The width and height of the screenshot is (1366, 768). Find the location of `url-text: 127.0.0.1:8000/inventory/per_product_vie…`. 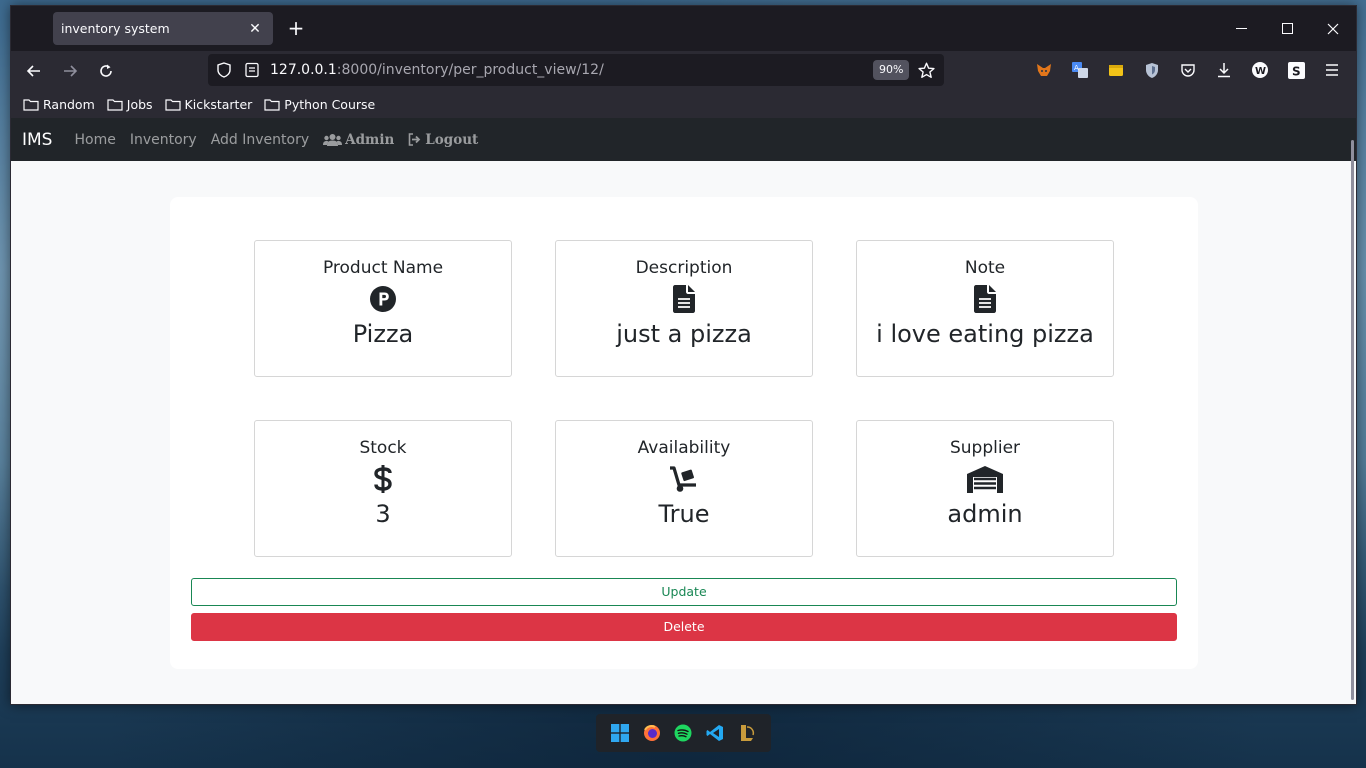

url-text: 127.0.0.1:8000/inventory/per_product_vie… is located at coordinates (437, 70).